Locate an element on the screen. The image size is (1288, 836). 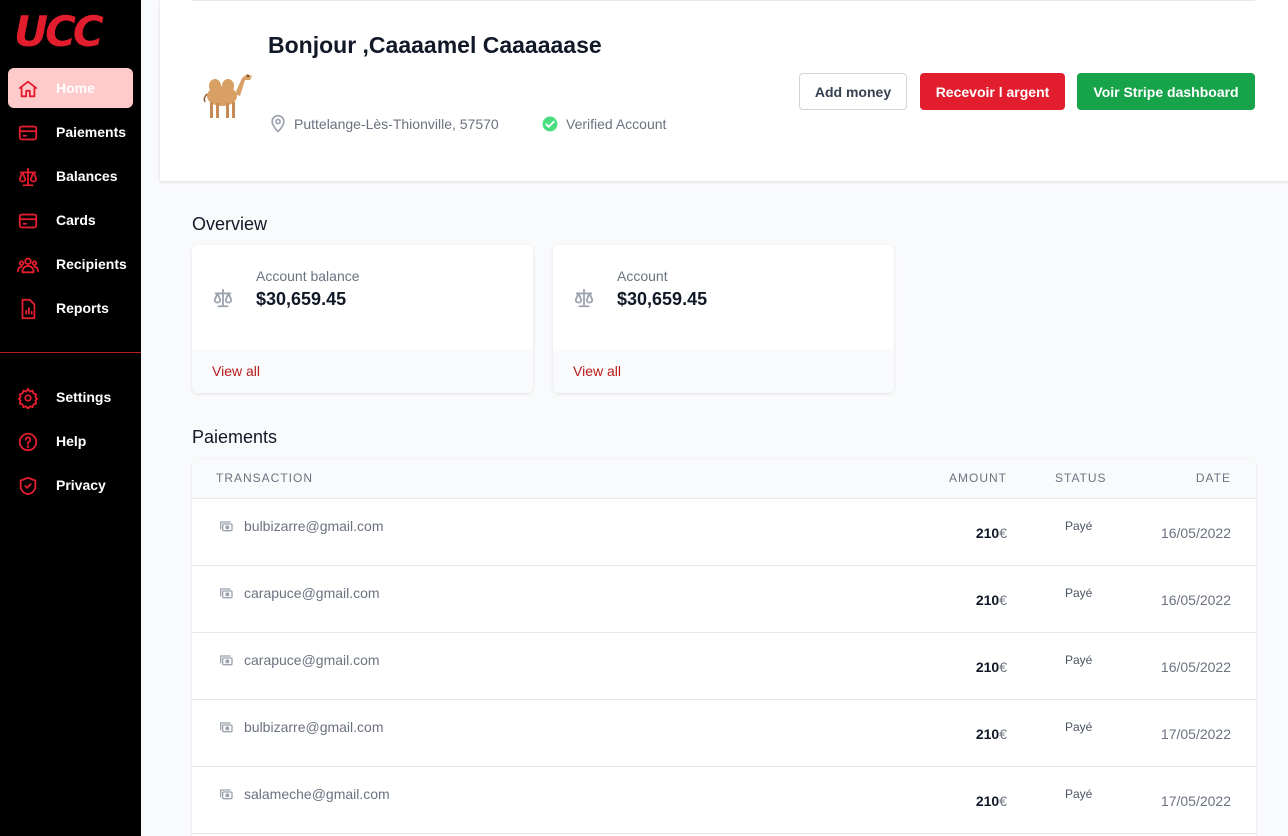
location-pin-icon is located at coordinates (278, 123).